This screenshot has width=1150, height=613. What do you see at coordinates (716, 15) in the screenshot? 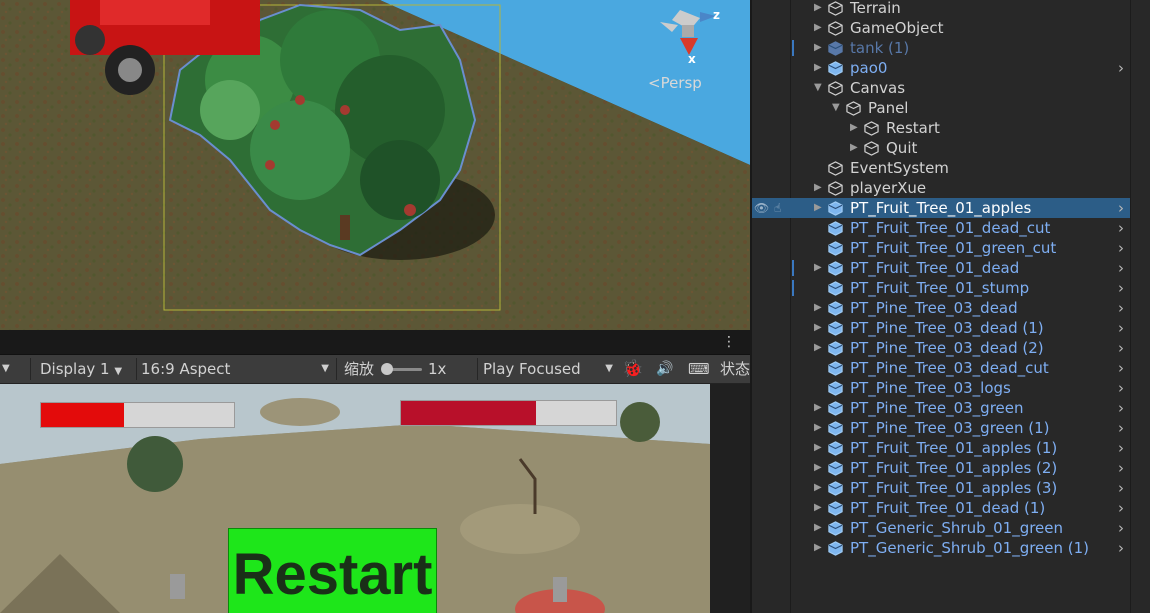
I see `gizmo-z-label: z` at bounding box center [716, 15].